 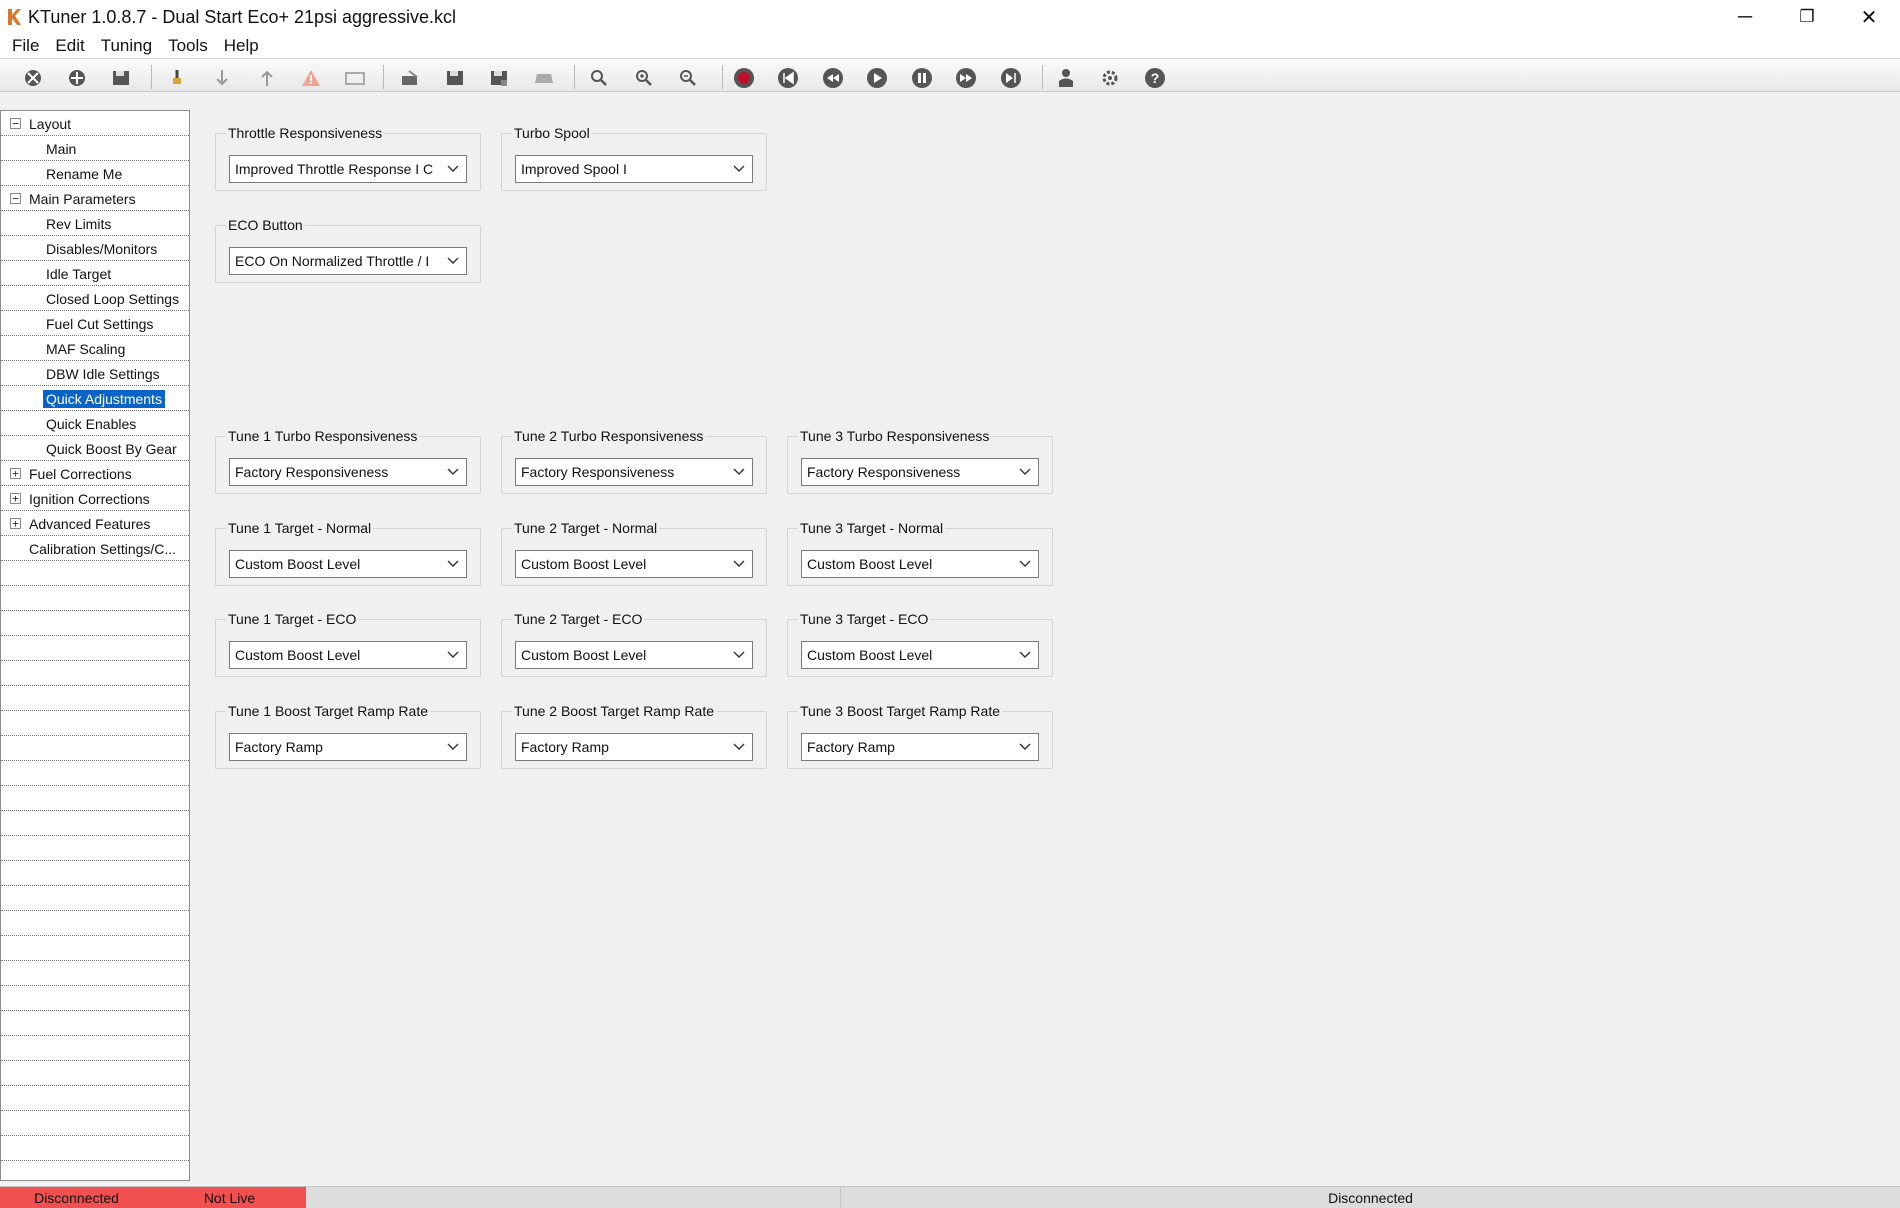 I want to click on tree-item-idle-target: Idle Target, so click(x=95, y=273).